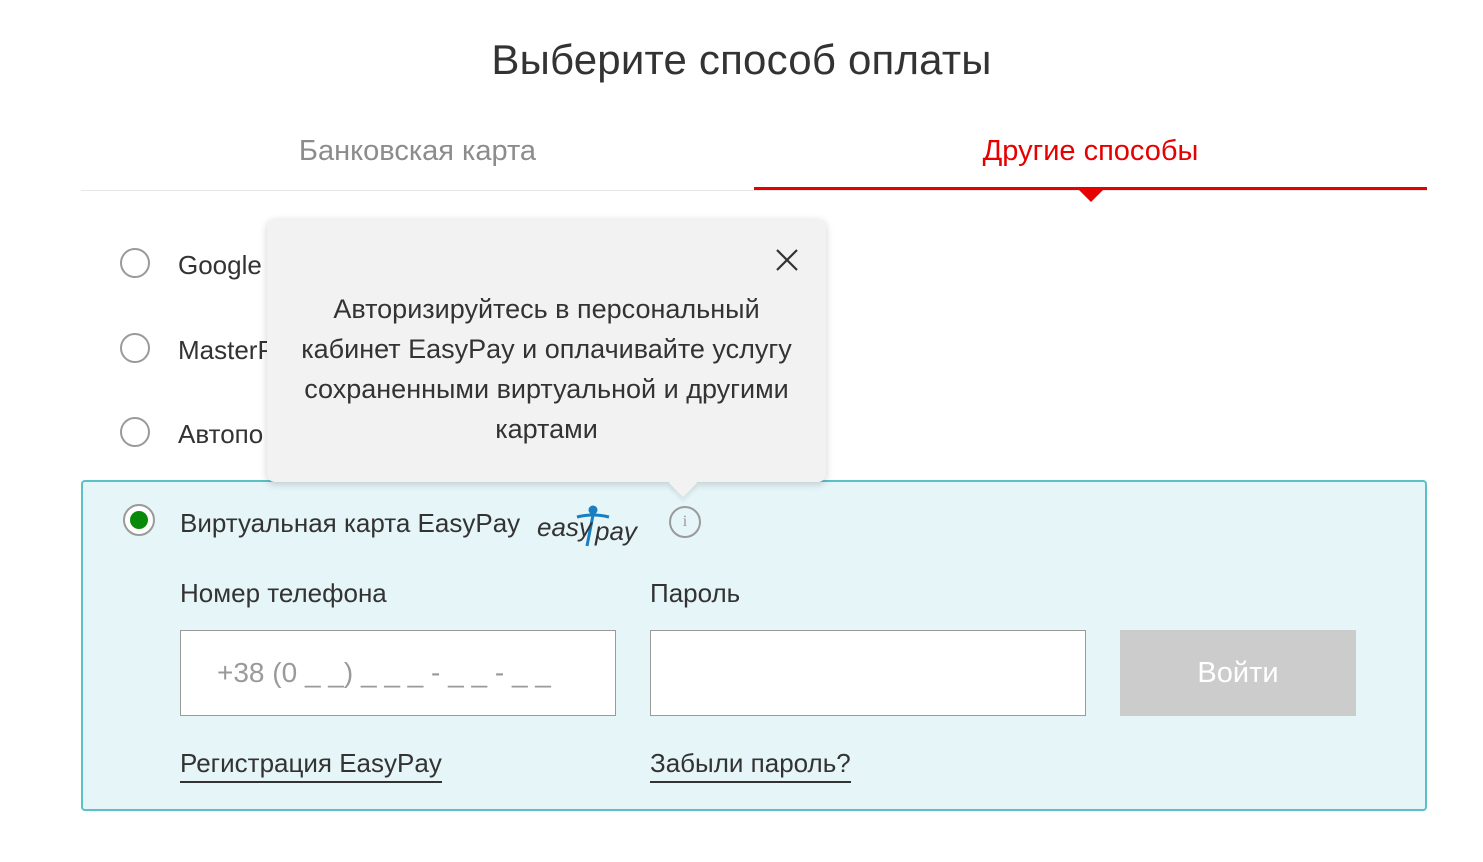 The width and height of the screenshot is (1483, 862). What do you see at coordinates (135, 432) in the screenshot?
I see `radio-autopay` at bounding box center [135, 432].